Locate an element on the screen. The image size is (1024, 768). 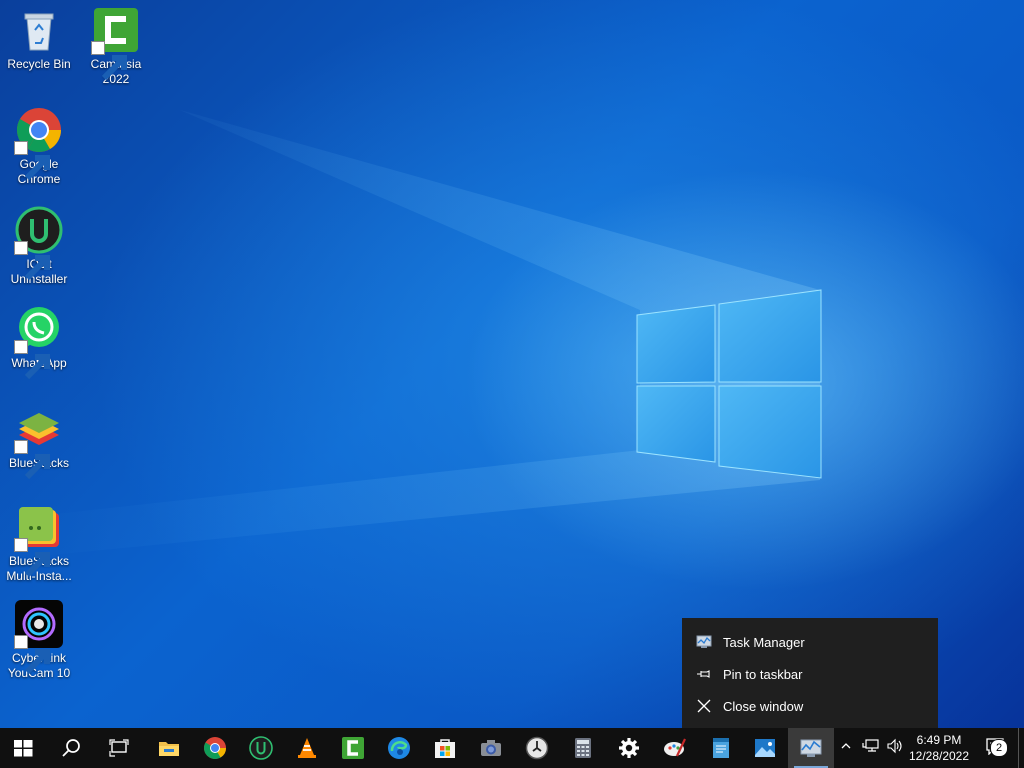
close-icon is located at coordinates (704, 706).